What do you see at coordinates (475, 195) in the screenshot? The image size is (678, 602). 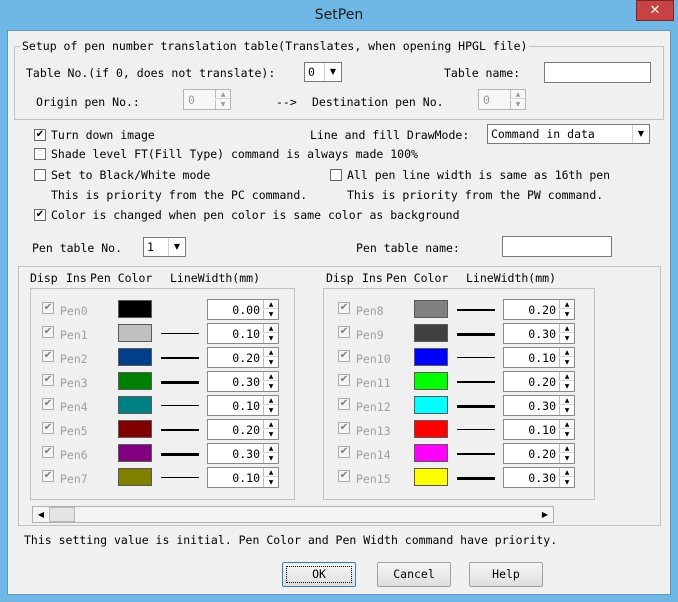 I see `pen16-note: This is priority from the PW command.` at bounding box center [475, 195].